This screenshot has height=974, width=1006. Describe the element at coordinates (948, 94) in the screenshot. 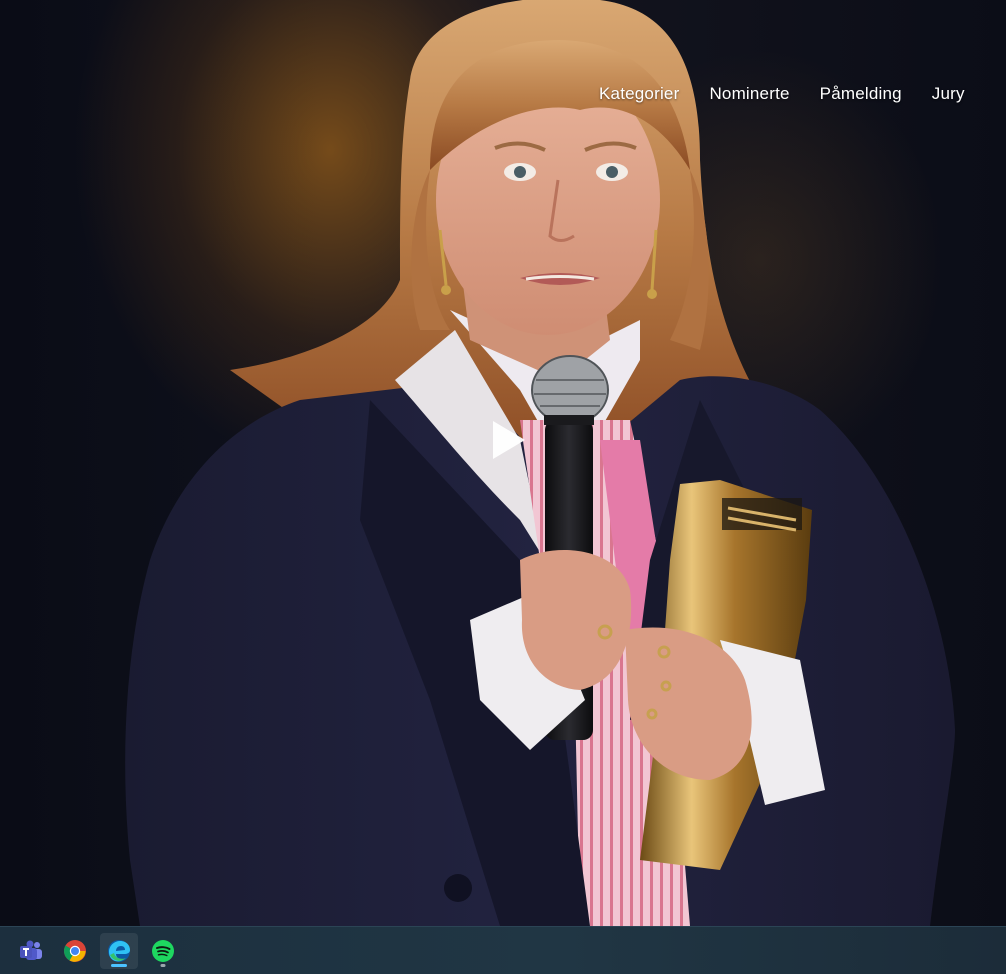

I see `nav-item-jury: Jury` at that location.